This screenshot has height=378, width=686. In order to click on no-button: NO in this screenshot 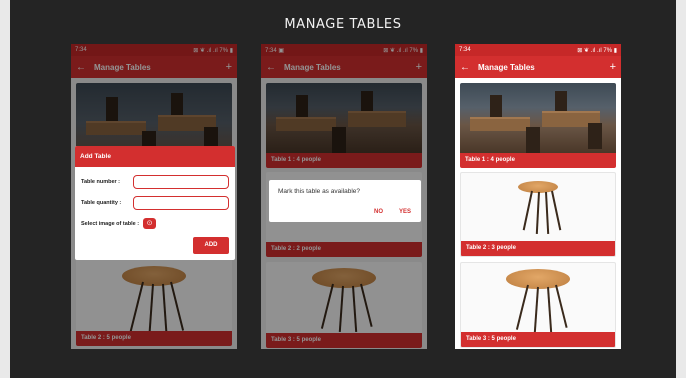, I will do `click(378, 212)`.